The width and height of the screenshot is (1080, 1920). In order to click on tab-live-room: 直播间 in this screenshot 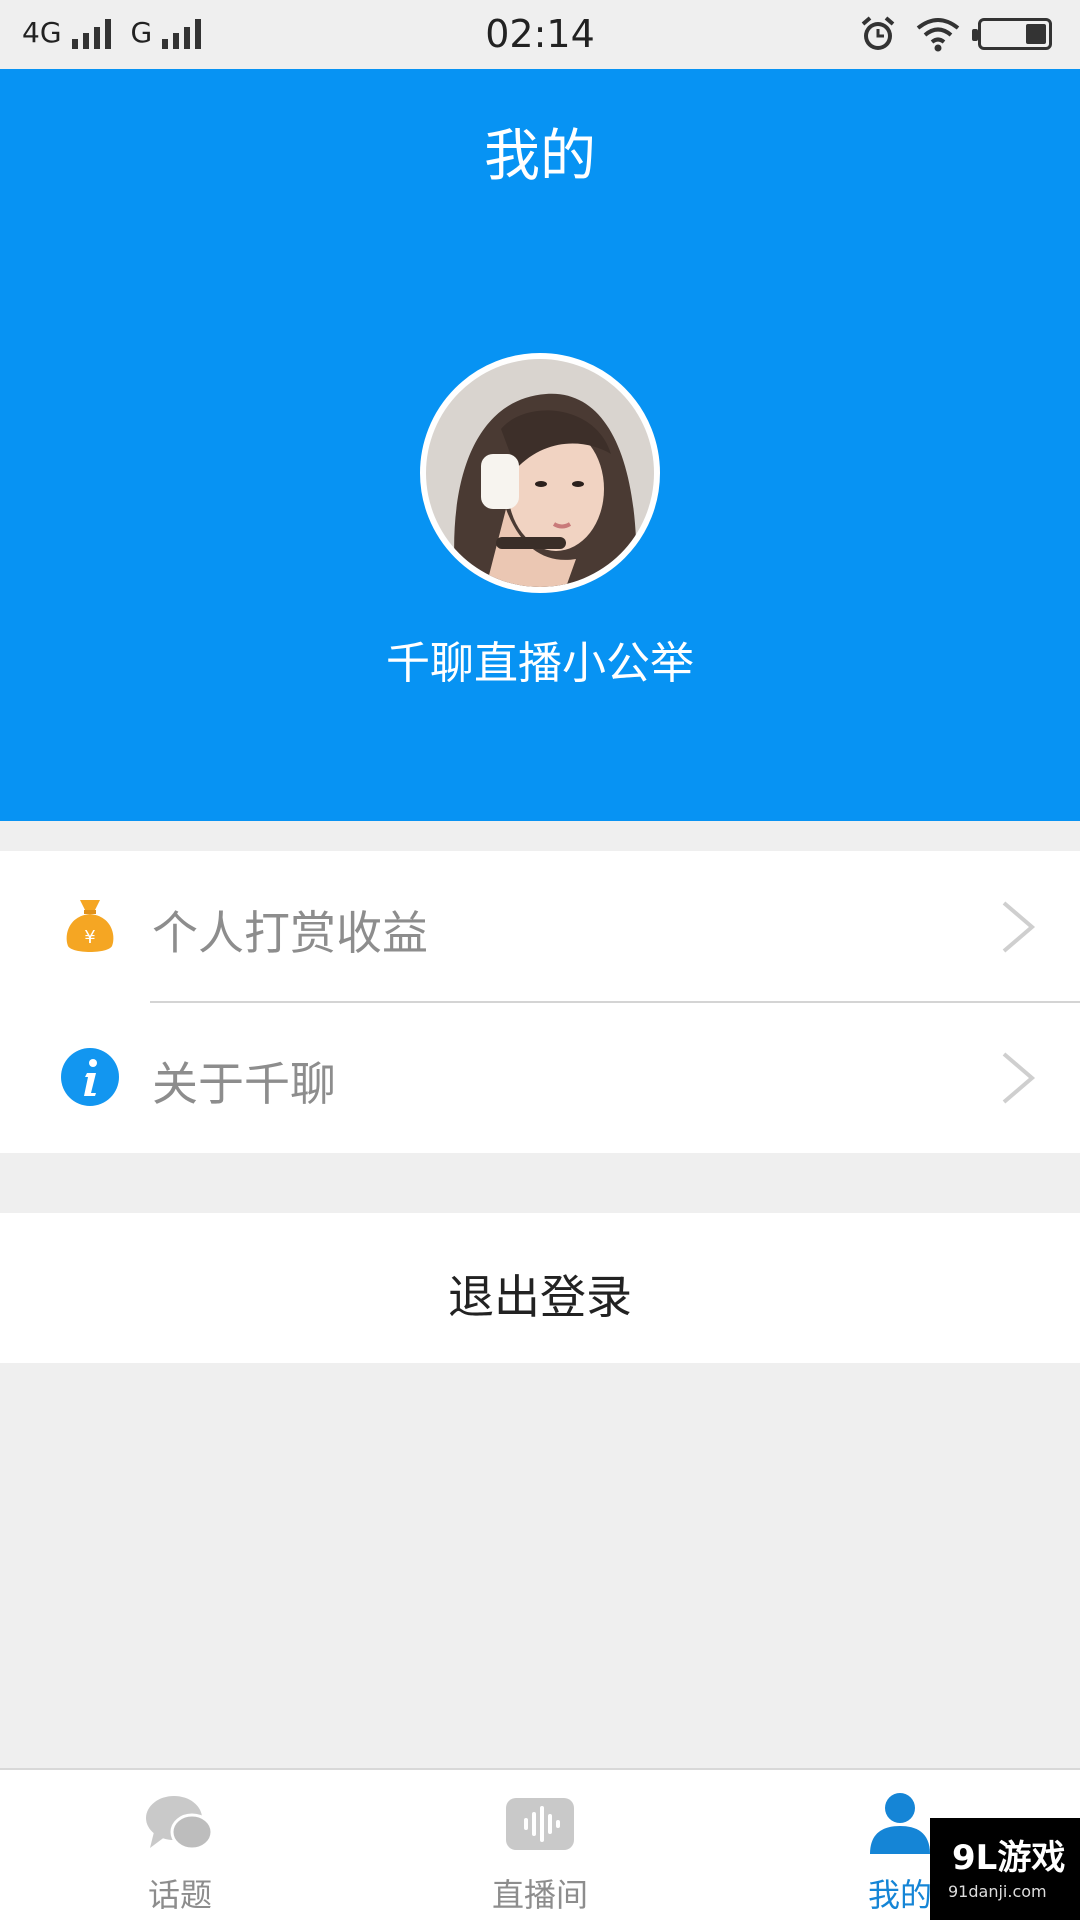, I will do `click(540, 1845)`.